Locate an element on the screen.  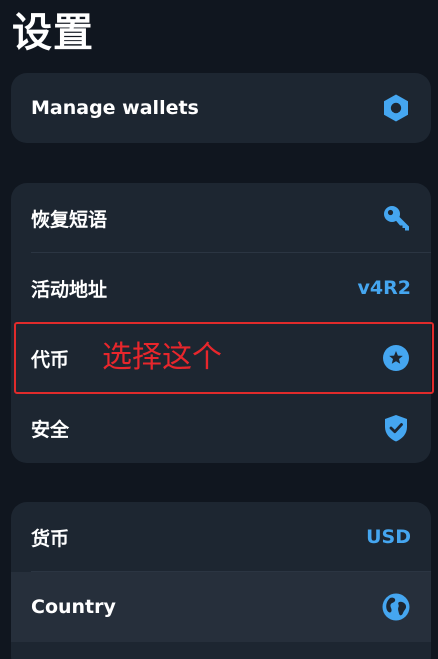
page-title: 设置 is located at coordinates (53, 33).